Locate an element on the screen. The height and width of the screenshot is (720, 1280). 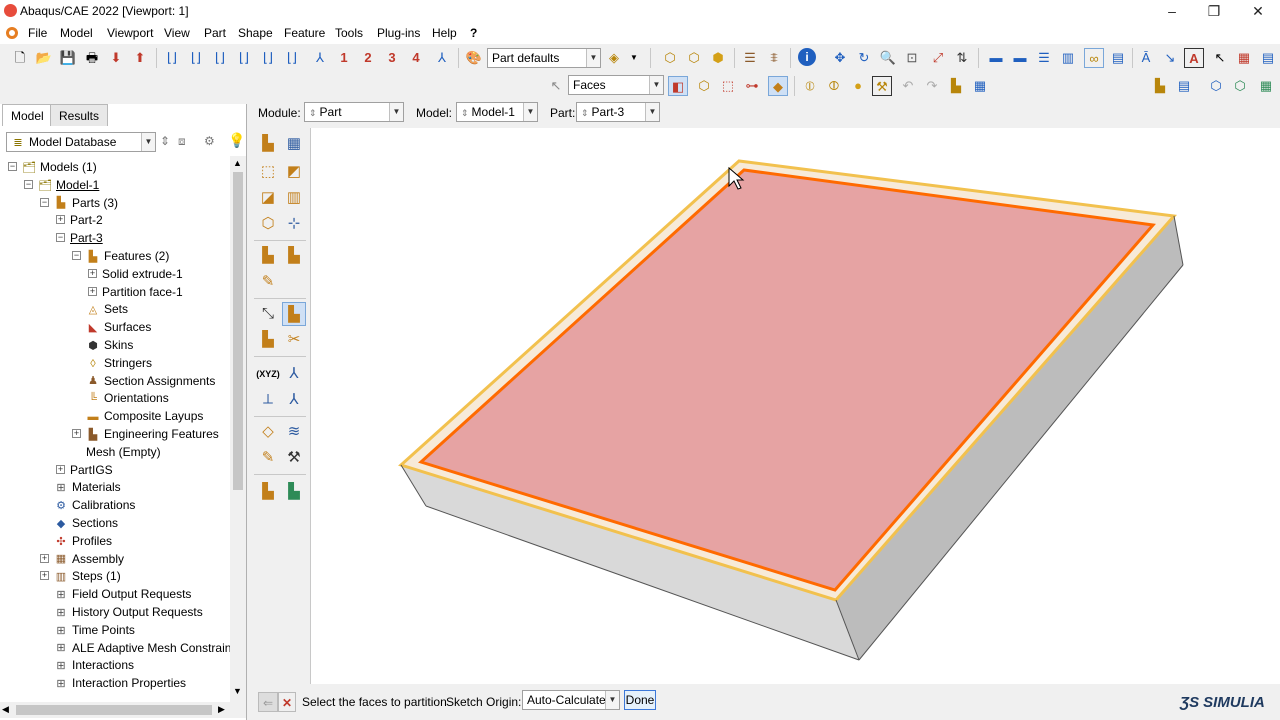
model-database-combo: ≣ Model Database ▼ is located at coordinates (81, 142).